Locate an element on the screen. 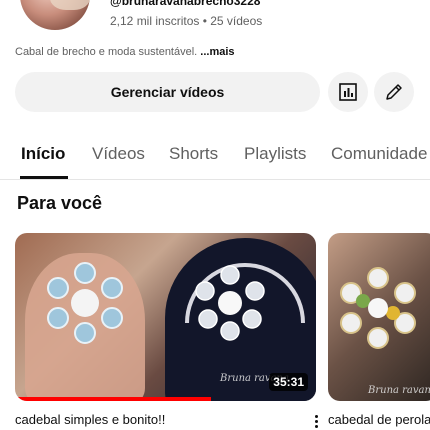 The width and height of the screenshot is (430, 430). analytics-button is located at coordinates (348, 92).